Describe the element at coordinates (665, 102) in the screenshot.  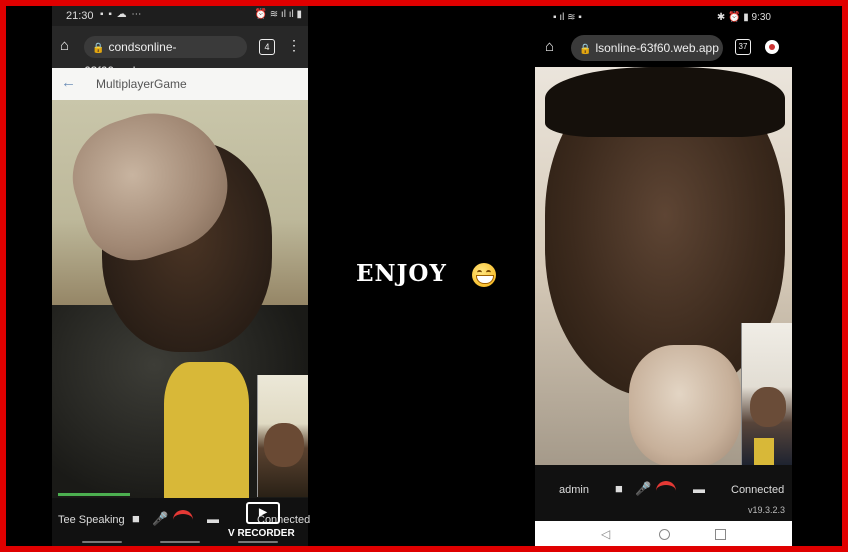
I see `person-hair` at that location.